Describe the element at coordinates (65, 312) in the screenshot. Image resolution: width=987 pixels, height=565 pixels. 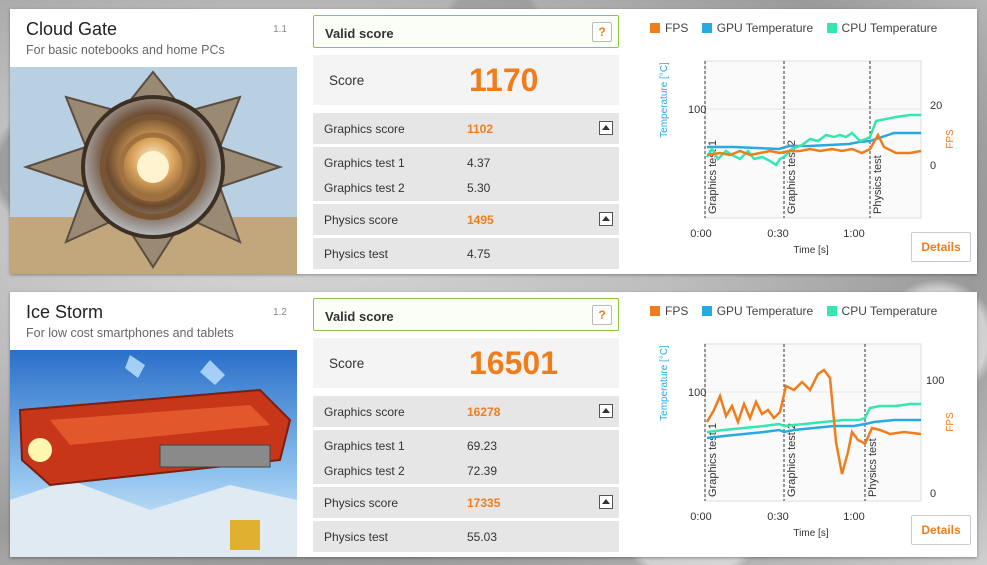
I see `test-title: Ice Storm` at that location.